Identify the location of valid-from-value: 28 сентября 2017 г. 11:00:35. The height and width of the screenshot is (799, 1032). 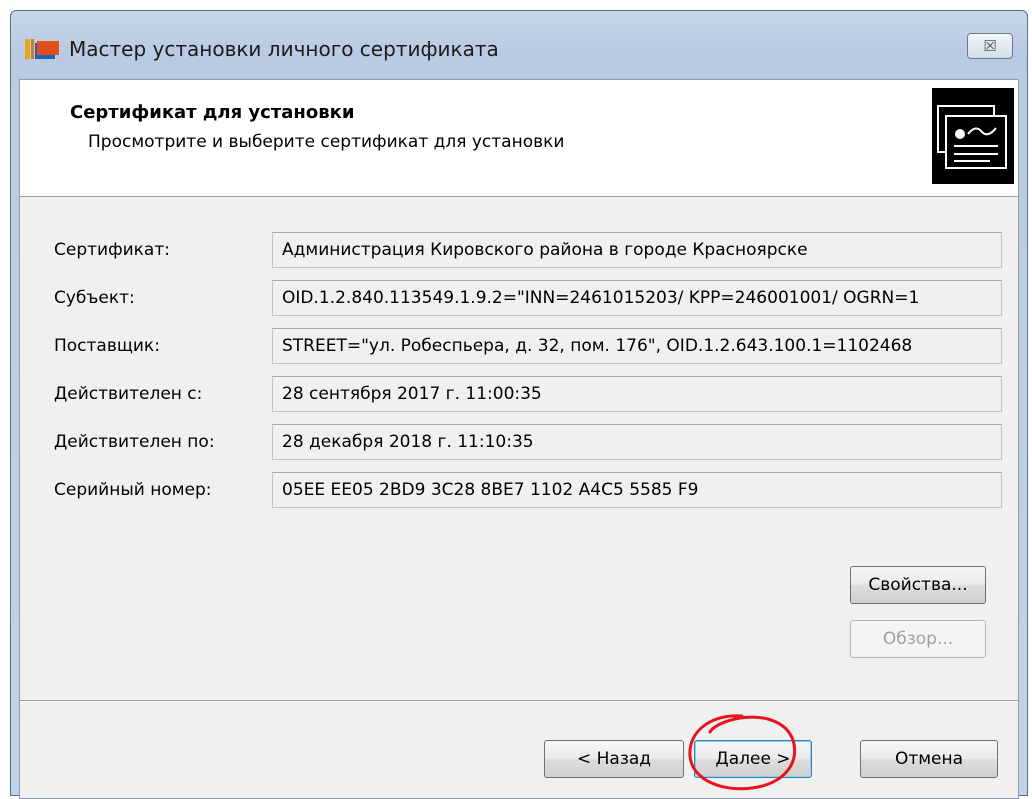
(637, 394).